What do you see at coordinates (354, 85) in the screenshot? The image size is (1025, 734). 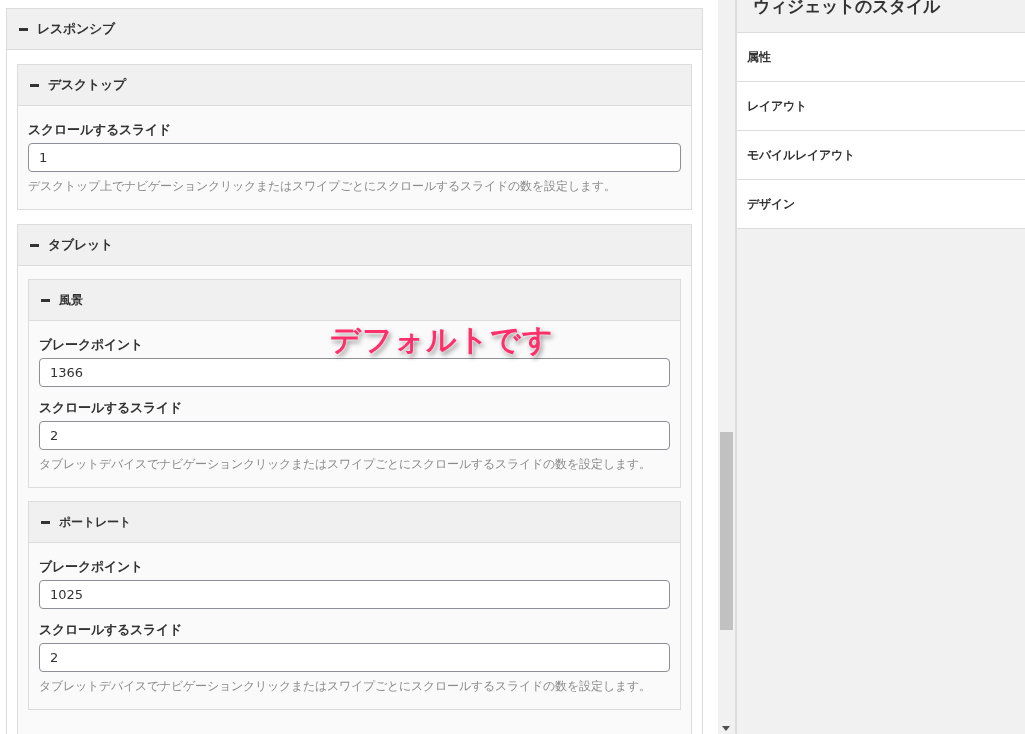 I see `section-header: デスクトップ` at bounding box center [354, 85].